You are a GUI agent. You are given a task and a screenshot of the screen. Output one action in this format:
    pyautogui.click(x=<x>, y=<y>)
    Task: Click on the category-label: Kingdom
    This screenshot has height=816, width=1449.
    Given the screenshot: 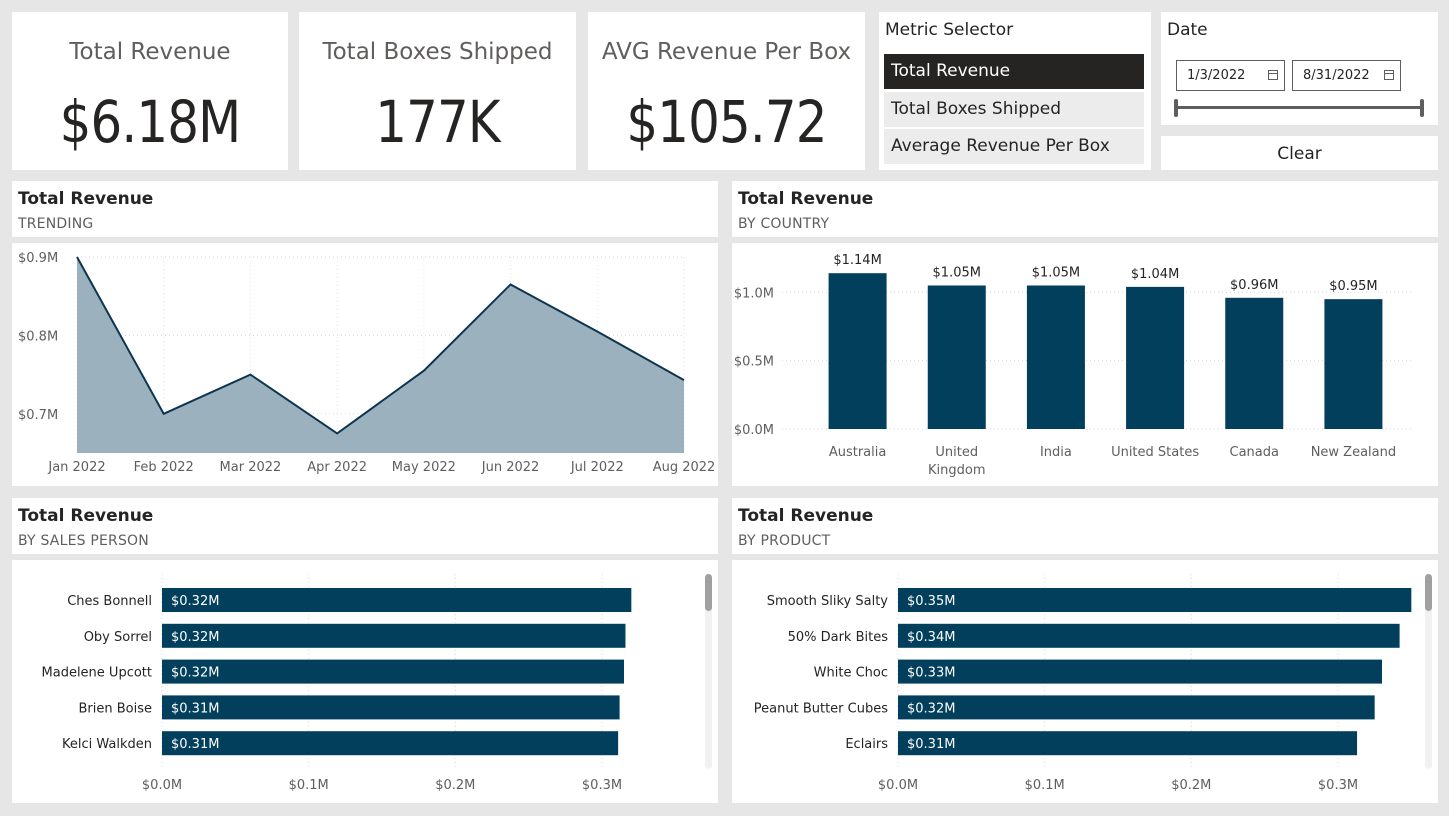 What is the action you would take?
    pyautogui.click(x=957, y=470)
    